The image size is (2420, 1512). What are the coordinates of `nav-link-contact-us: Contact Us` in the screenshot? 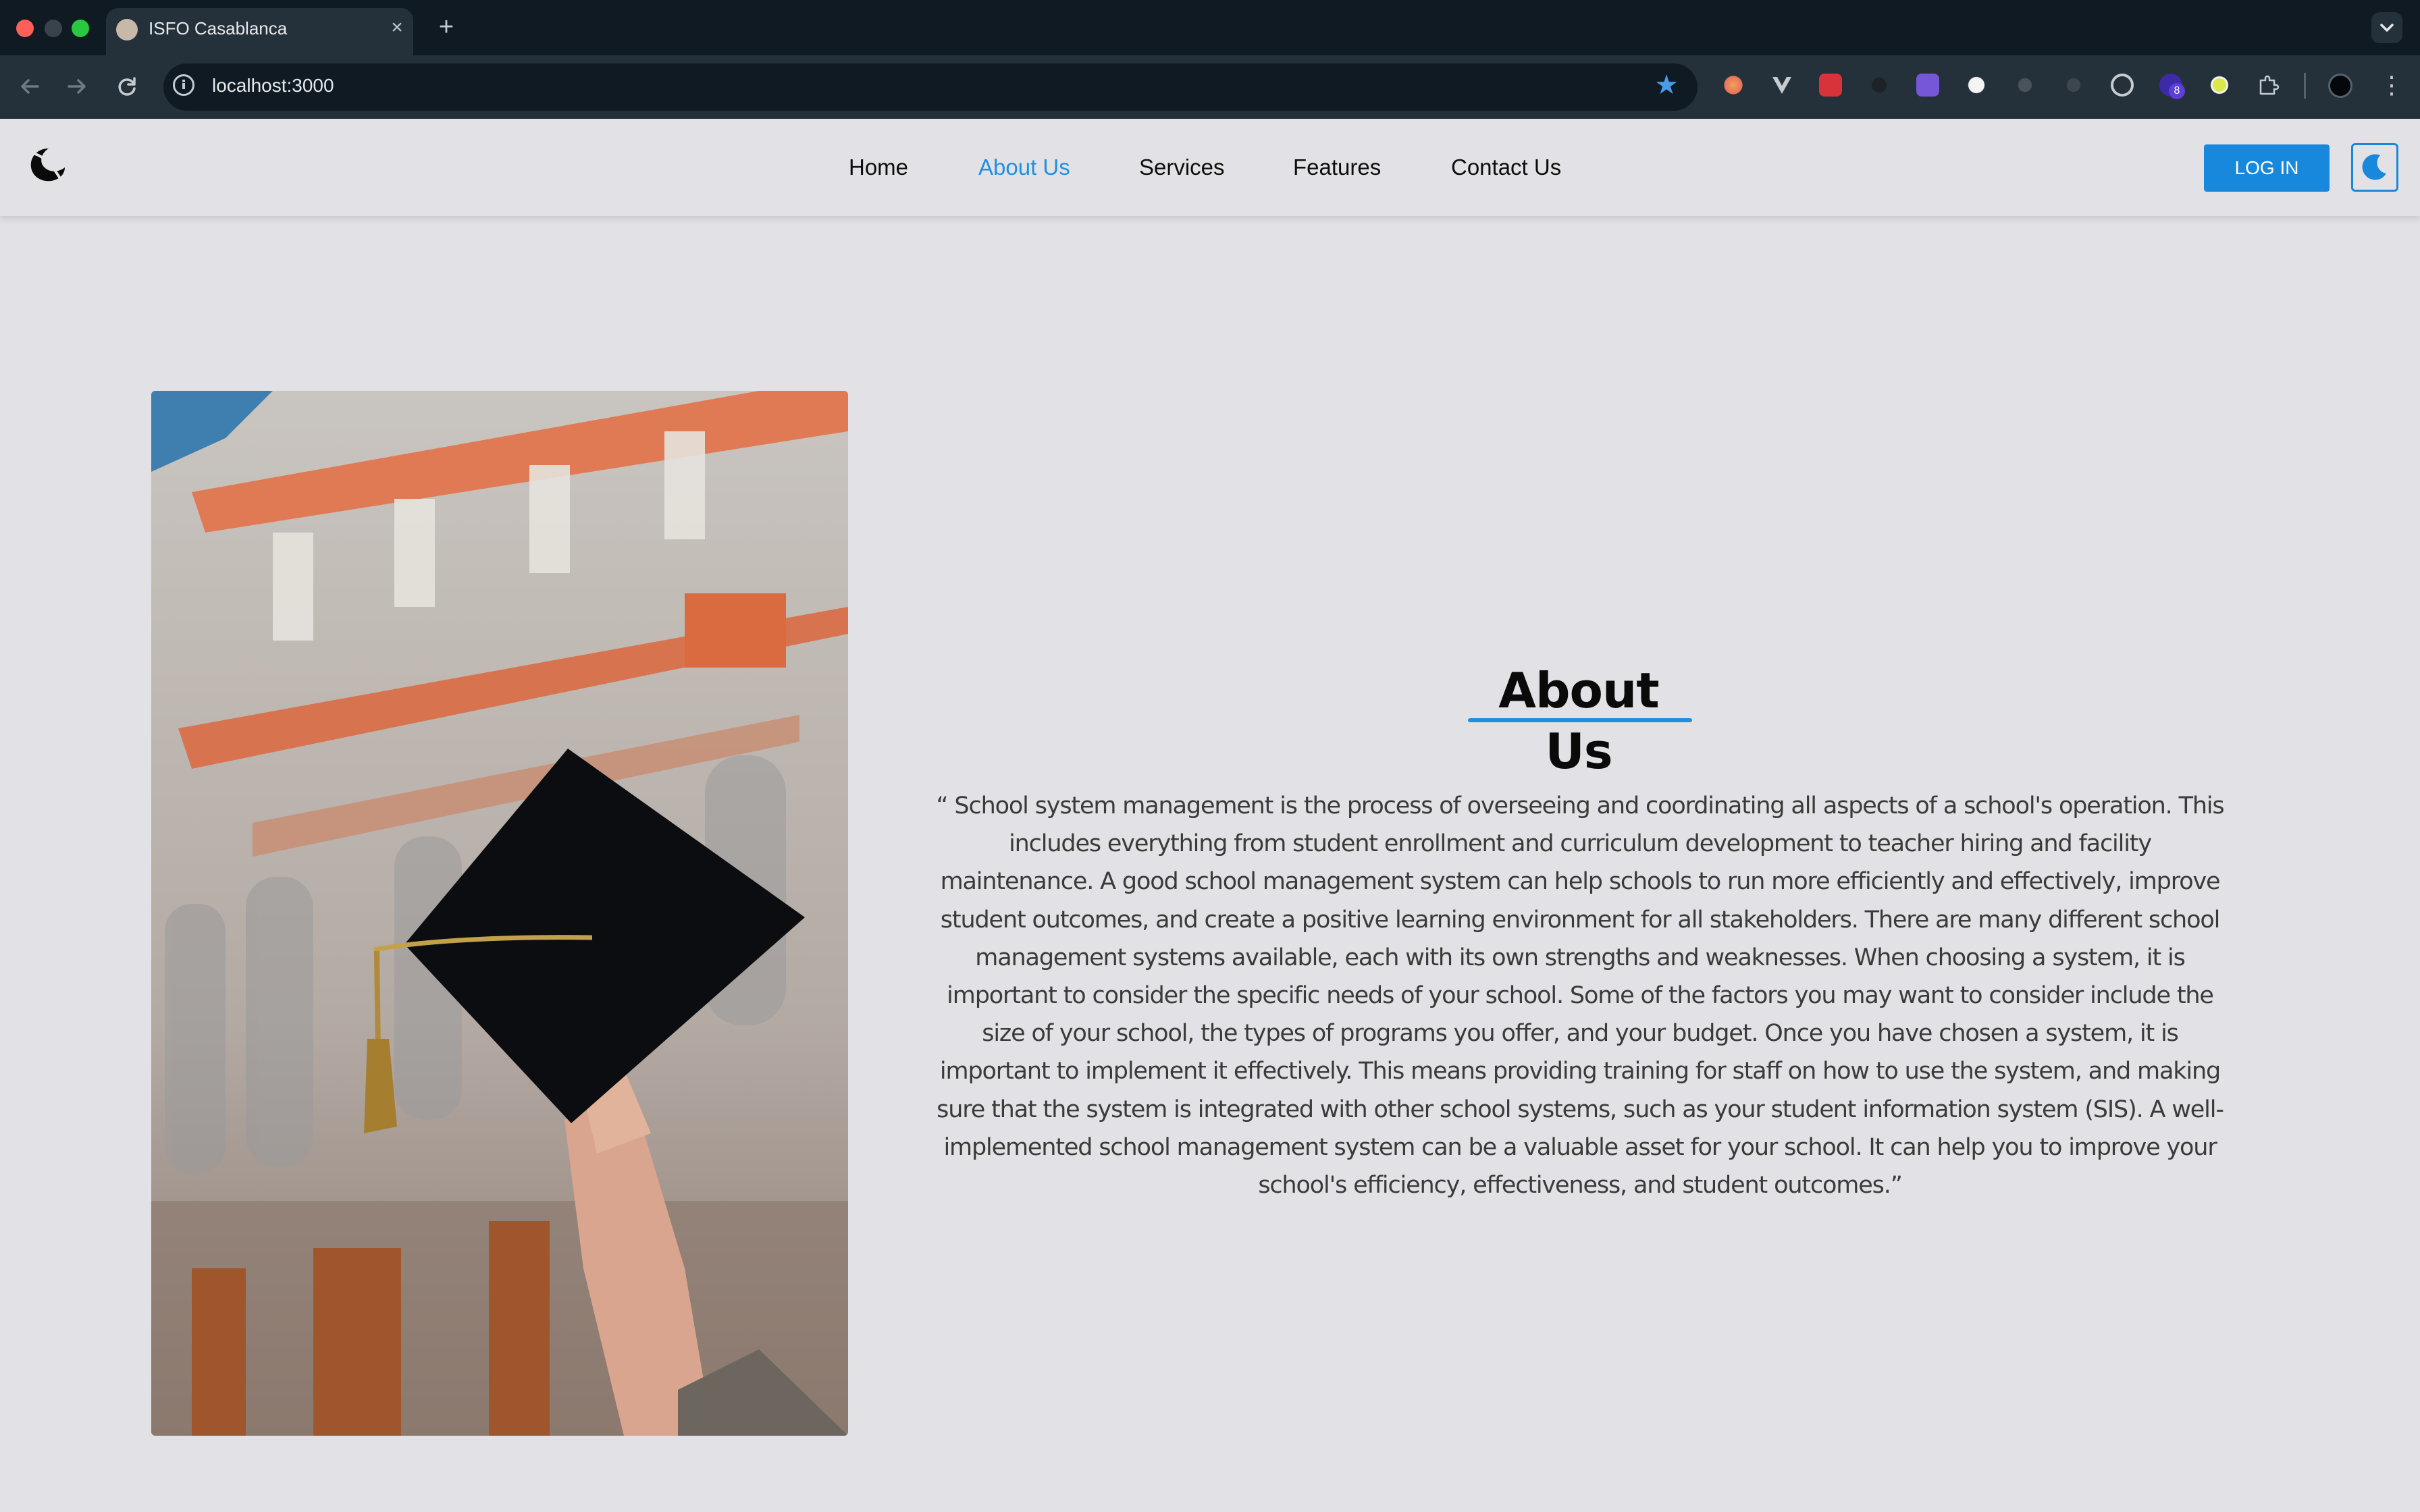 It's located at (1506, 167).